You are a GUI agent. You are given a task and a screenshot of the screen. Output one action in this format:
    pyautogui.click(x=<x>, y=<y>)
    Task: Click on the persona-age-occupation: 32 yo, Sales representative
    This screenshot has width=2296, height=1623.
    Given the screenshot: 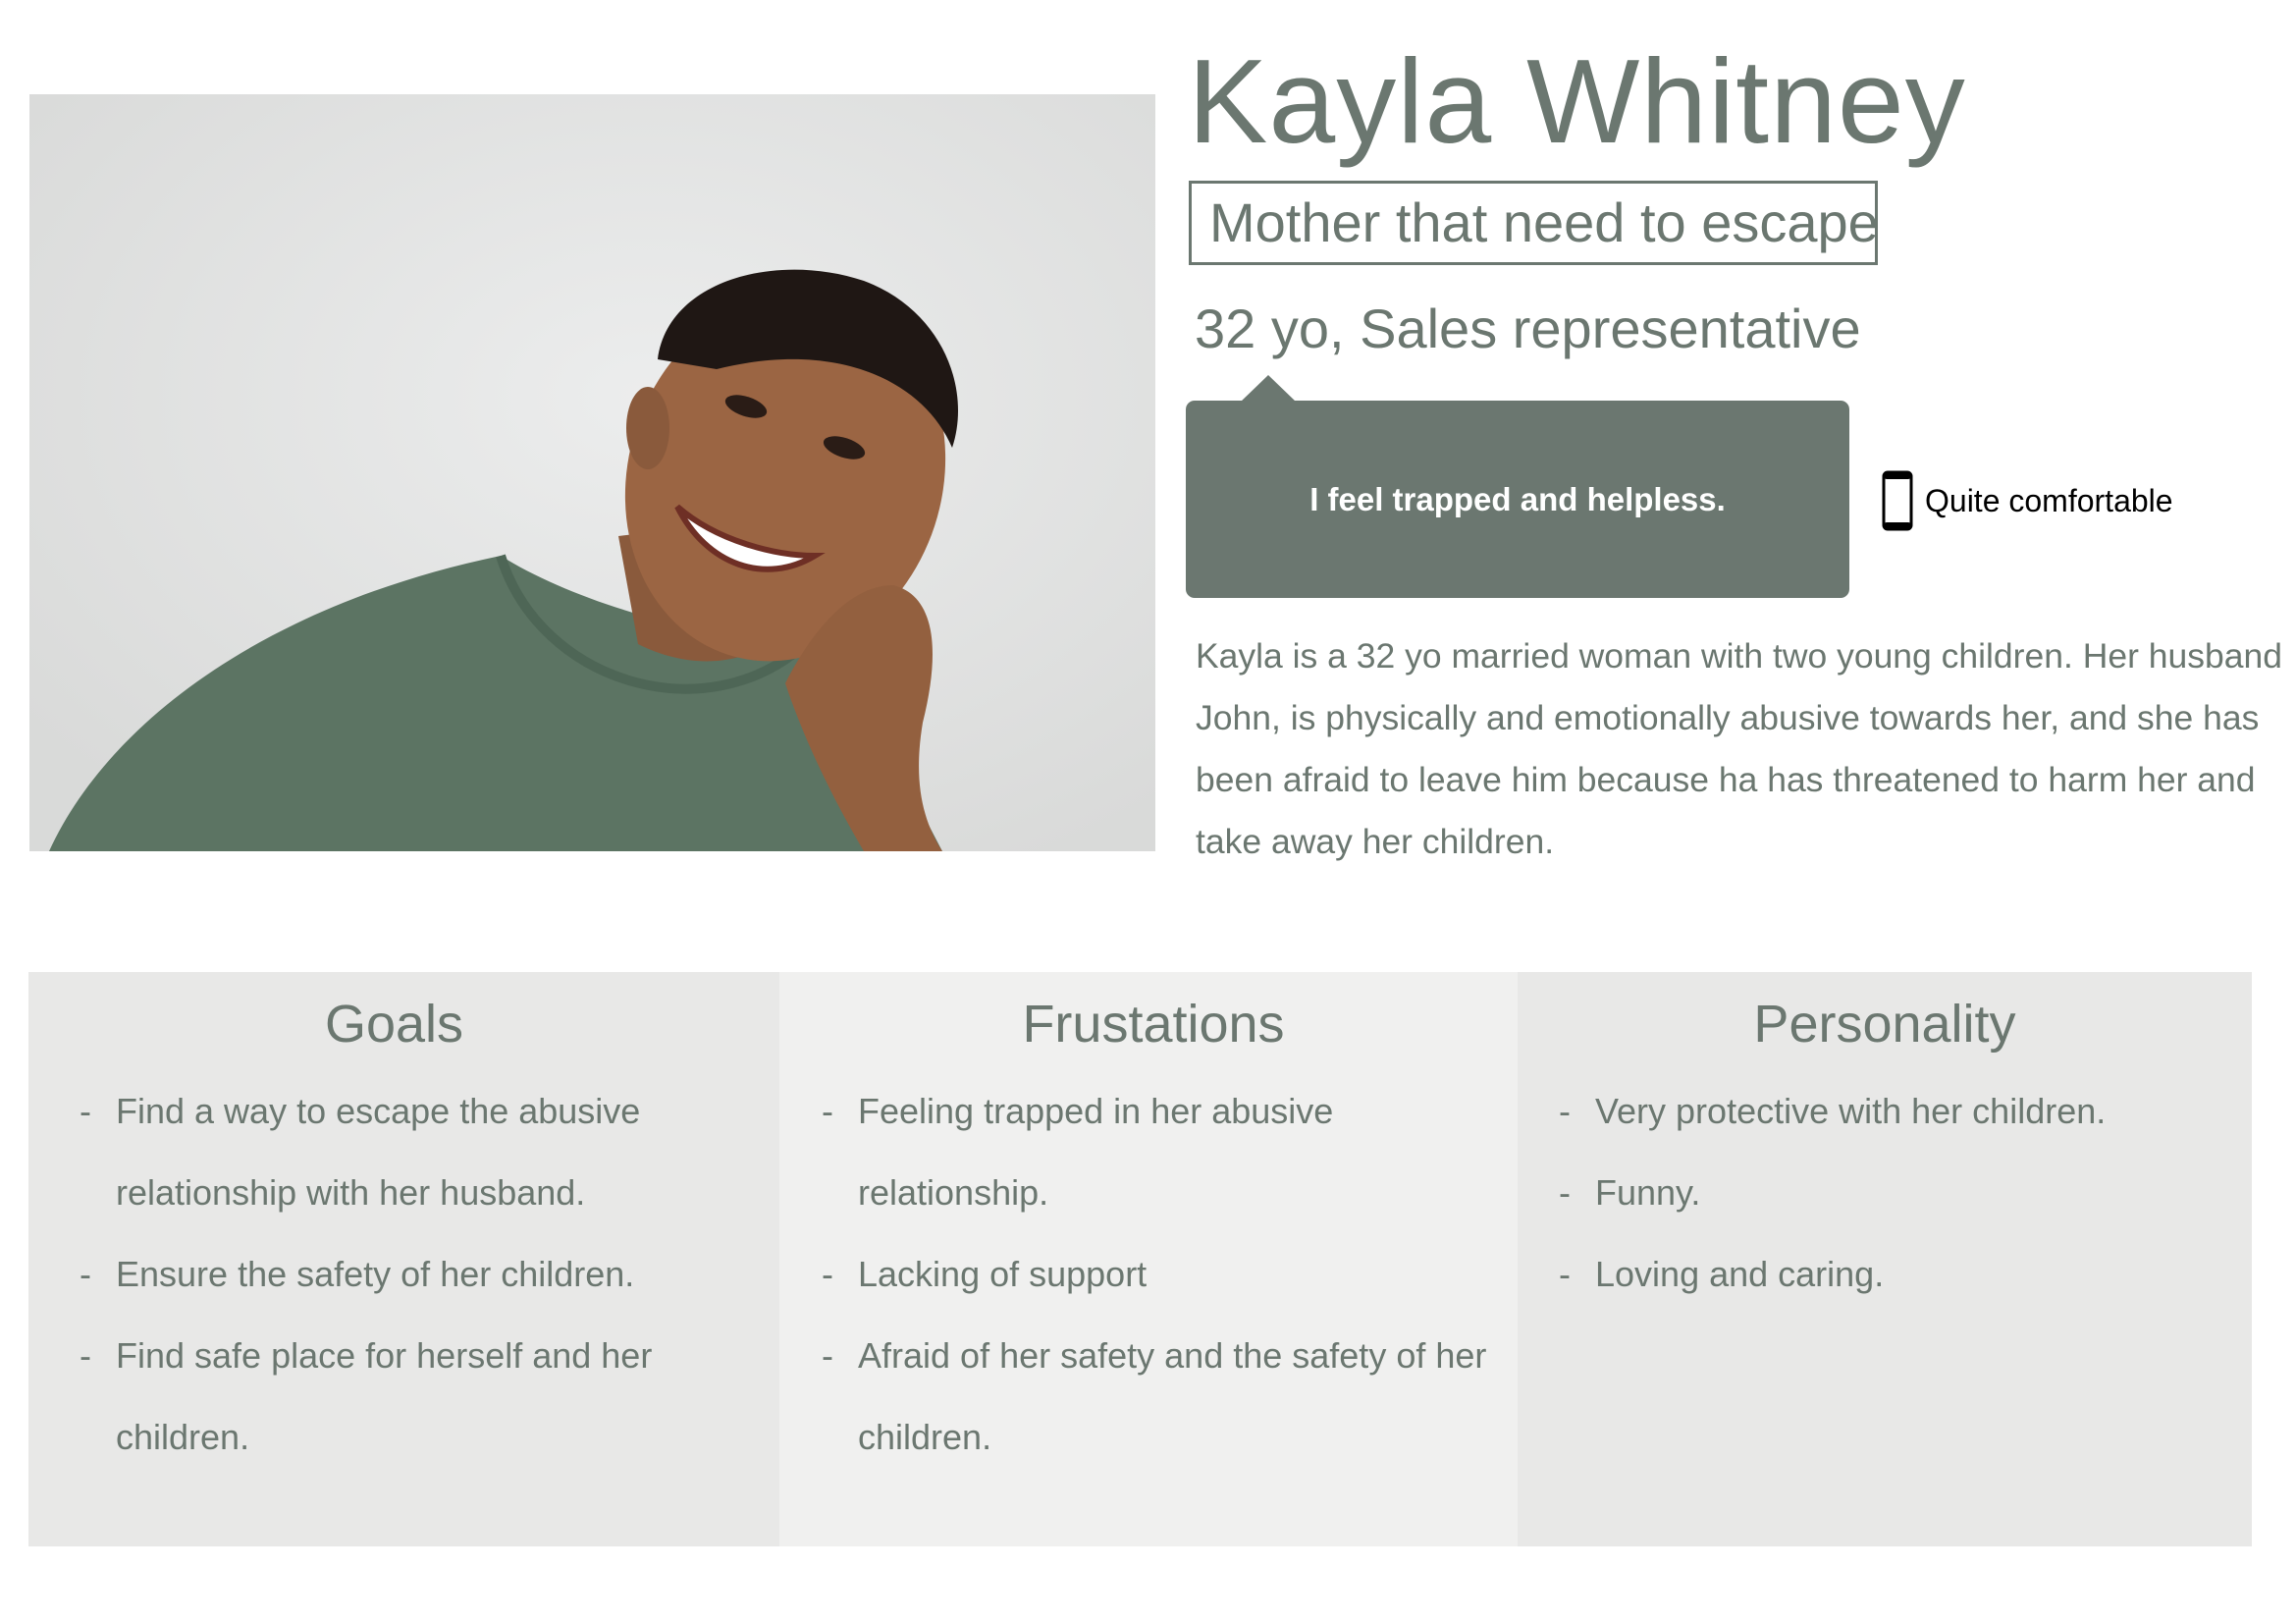 What is the action you would take?
    pyautogui.click(x=1528, y=328)
    